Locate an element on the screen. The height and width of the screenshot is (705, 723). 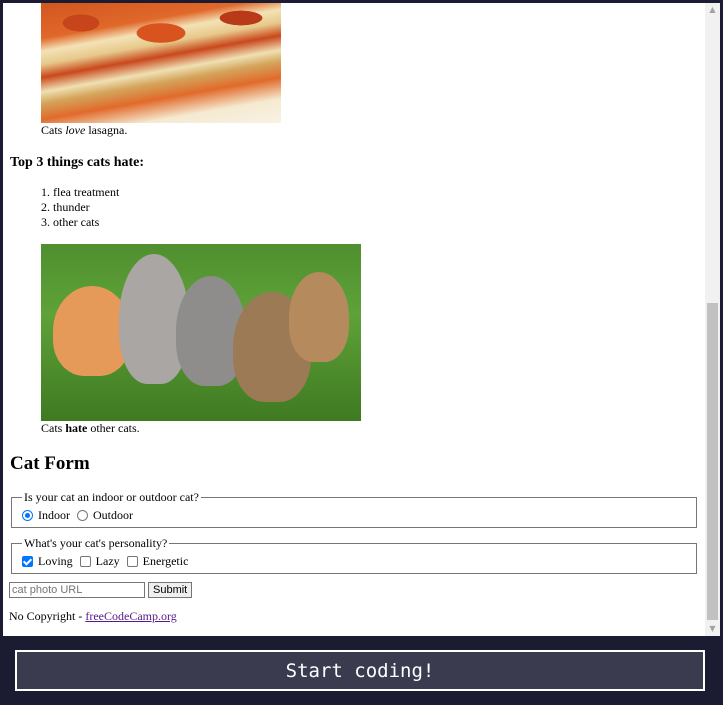
vertical-scrollbar: ▲ ▼ is located at coordinates (712, 319).